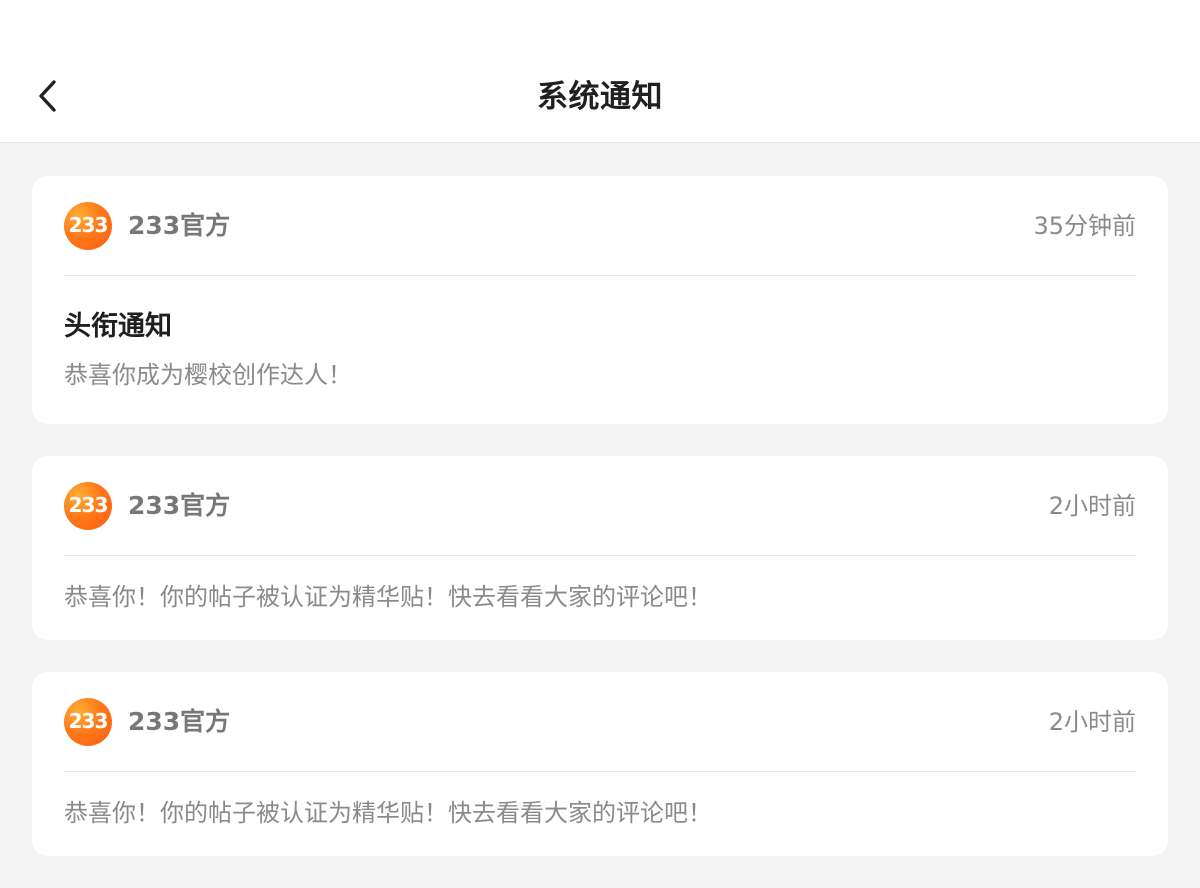  What do you see at coordinates (600, 226) in the screenshot?
I see `notification-header: 233 233官方 35分钟前` at bounding box center [600, 226].